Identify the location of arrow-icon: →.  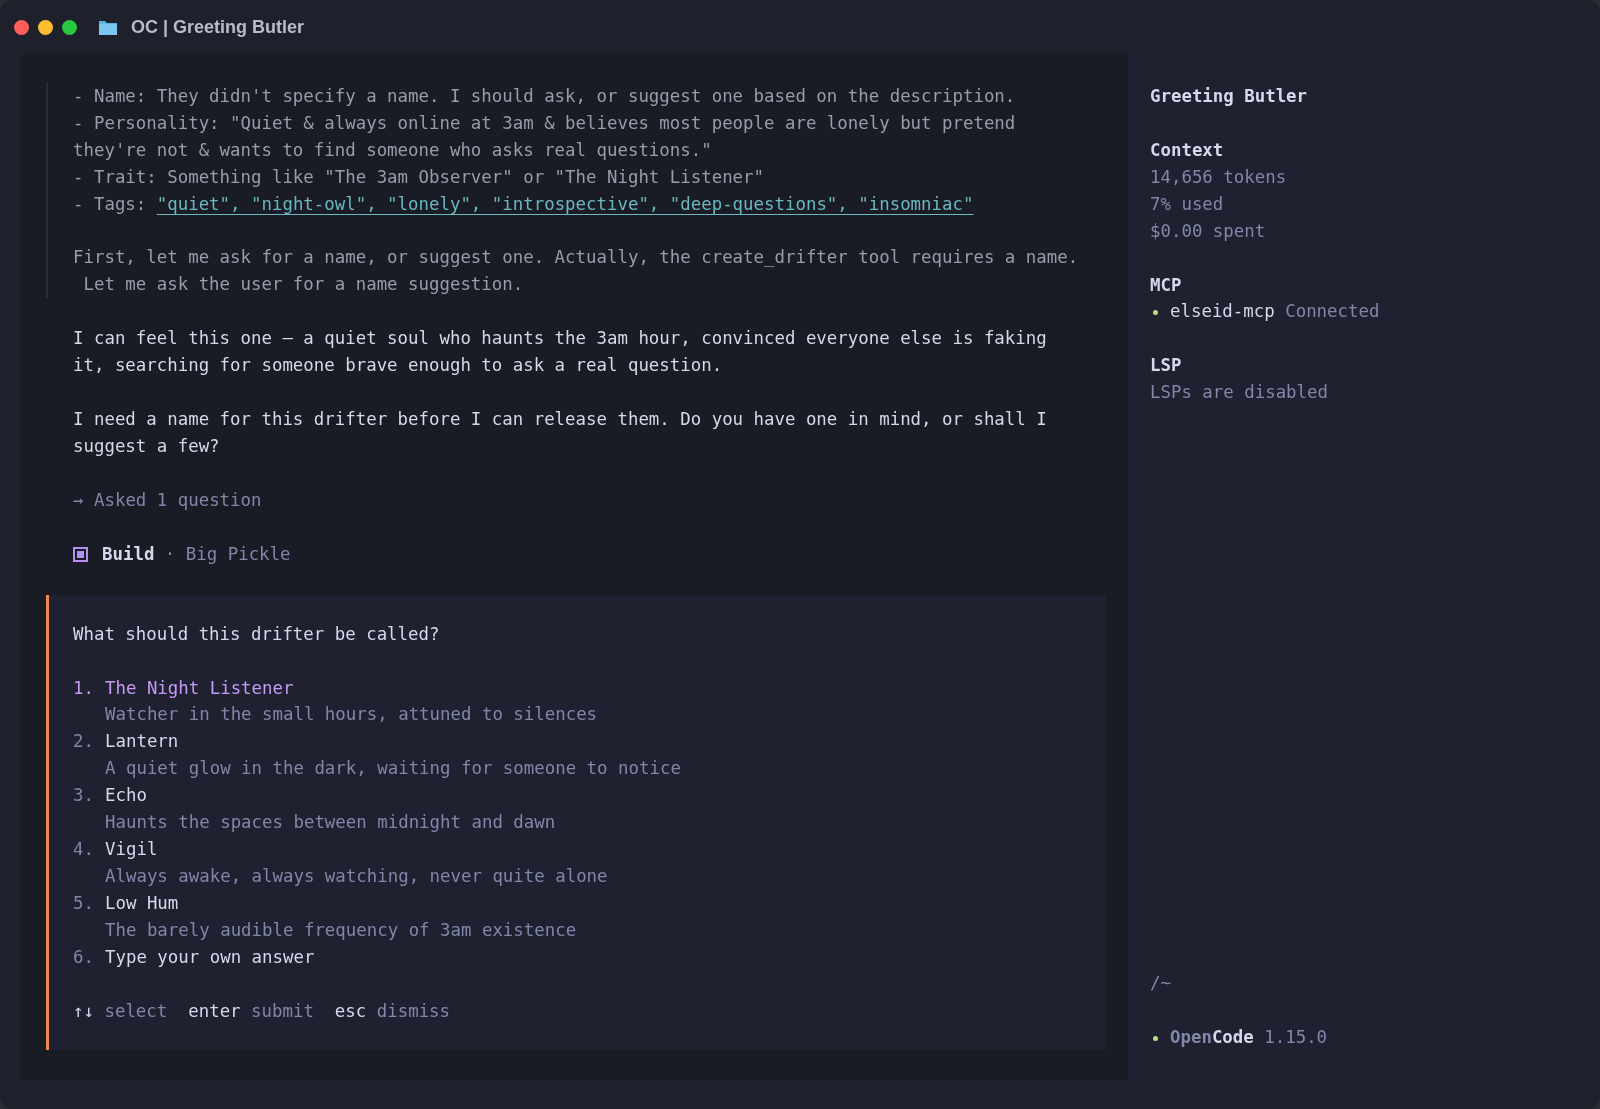
(78, 499).